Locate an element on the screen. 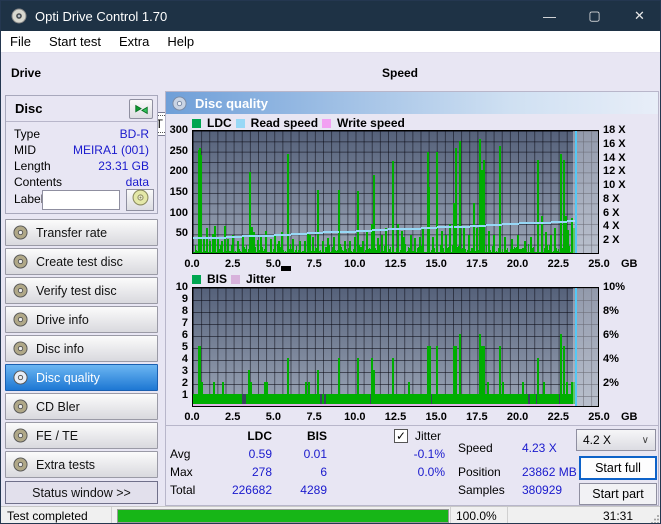 The height and width of the screenshot is (524, 661). y-left-tick: 4 is located at coordinates (184, 359).